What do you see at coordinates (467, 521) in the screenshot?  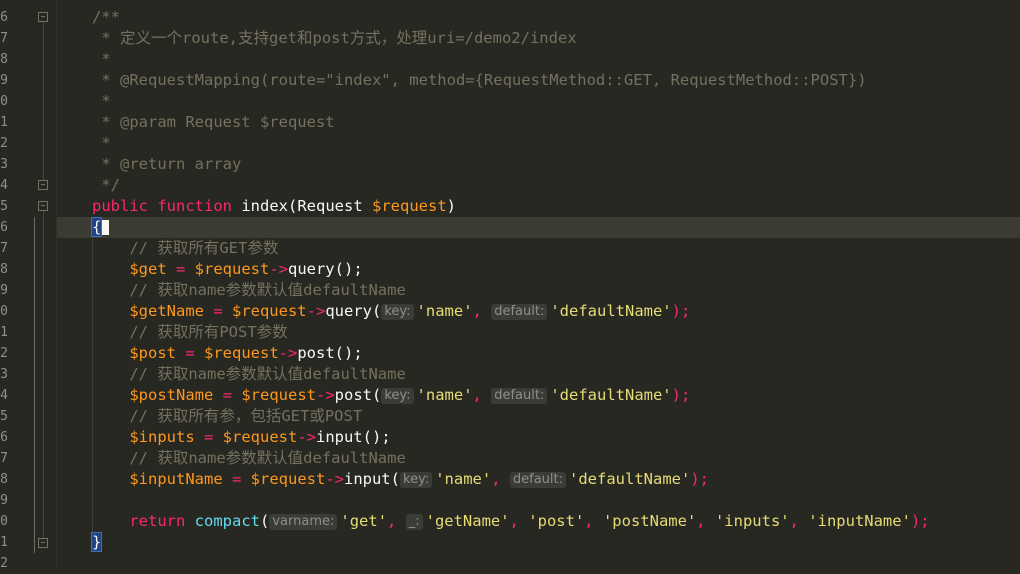 I see `string-literal: 'getName'` at bounding box center [467, 521].